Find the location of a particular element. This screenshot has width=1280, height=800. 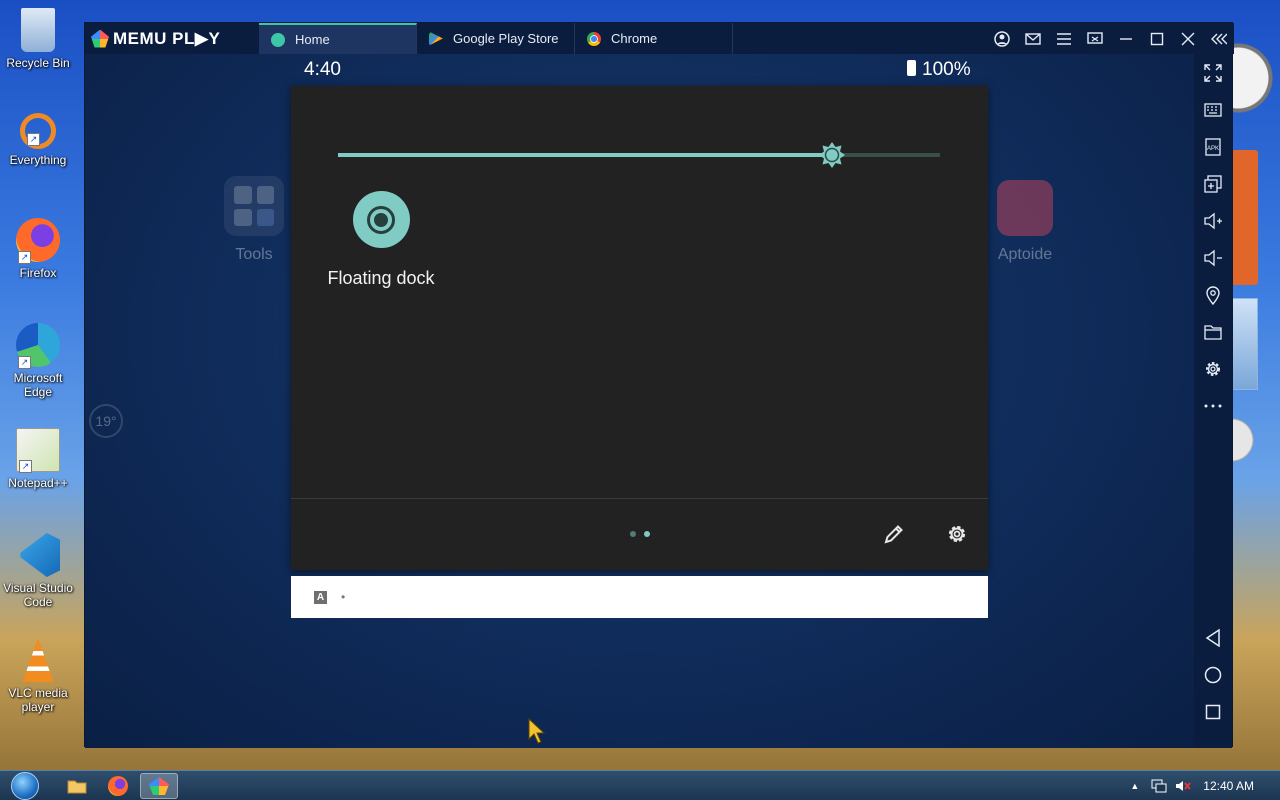

brightness-slider is located at coordinates (639, 155).